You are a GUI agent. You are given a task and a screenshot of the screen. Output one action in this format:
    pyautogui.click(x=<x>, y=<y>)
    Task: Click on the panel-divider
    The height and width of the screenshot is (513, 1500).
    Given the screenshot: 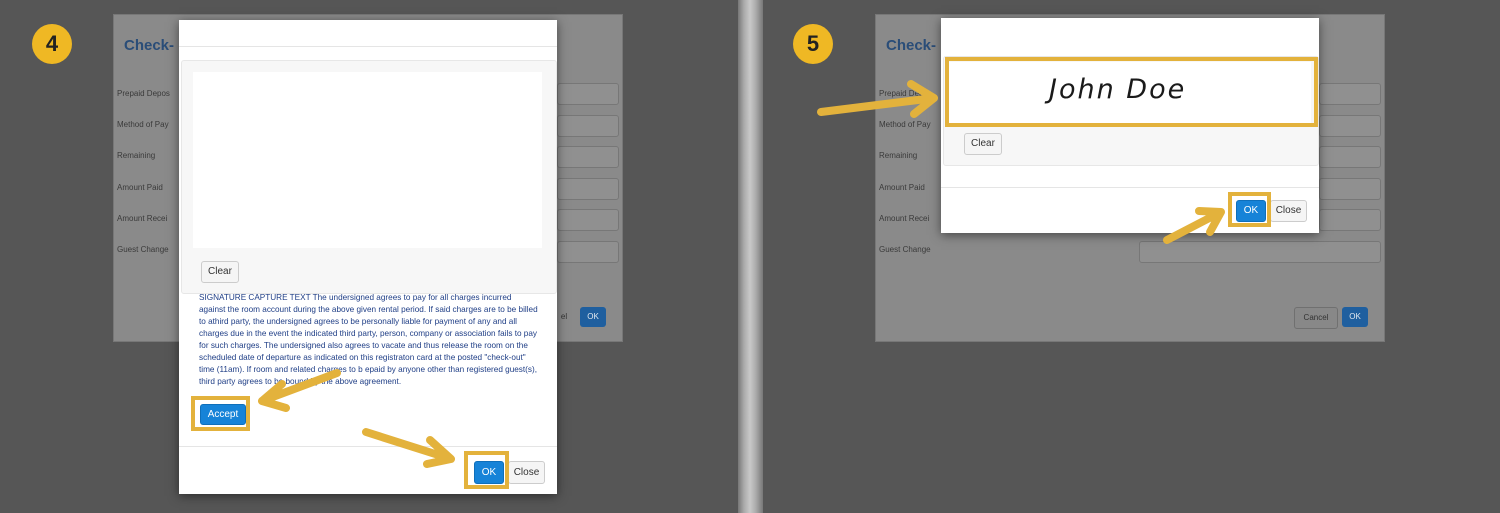 What is the action you would take?
    pyautogui.click(x=750, y=256)
    